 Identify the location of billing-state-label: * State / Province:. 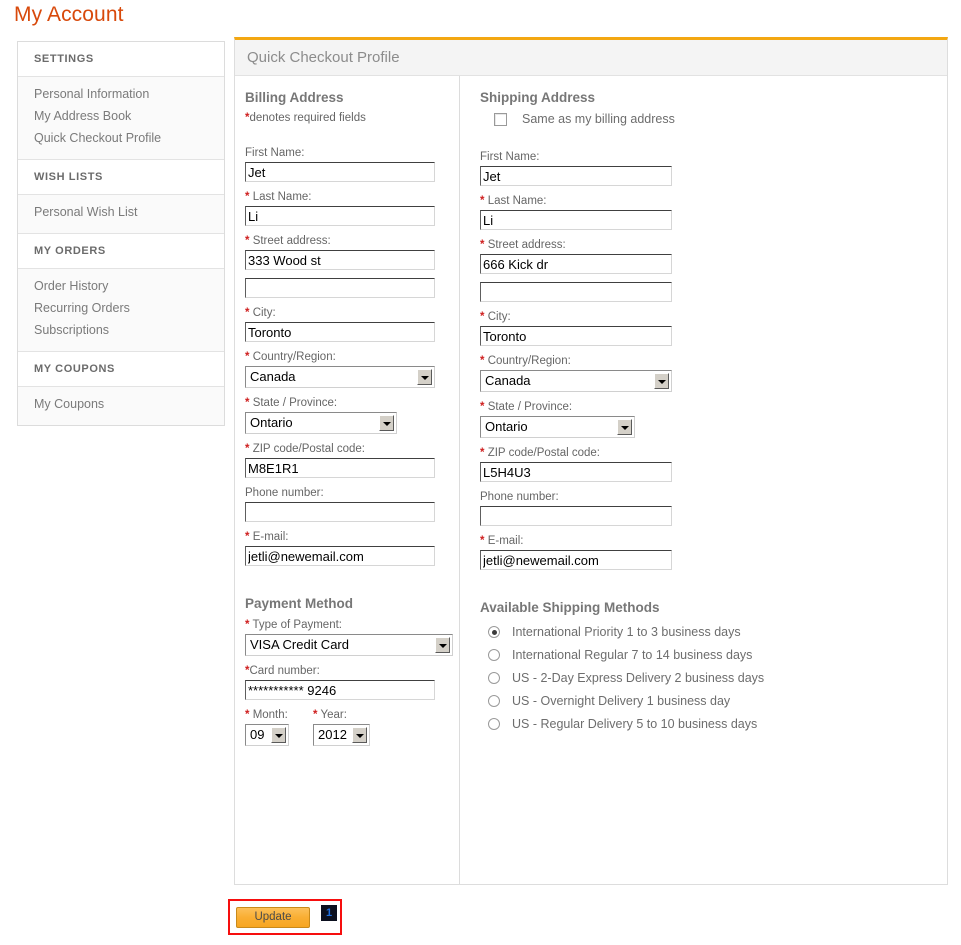
(352, 403).